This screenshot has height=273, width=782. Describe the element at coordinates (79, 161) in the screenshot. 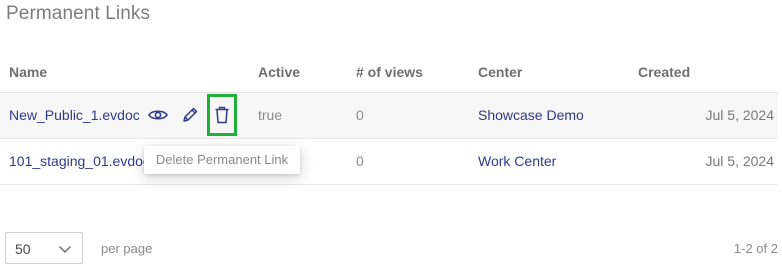

I see `link-name: 101_staging_01.evdoc` at that location.